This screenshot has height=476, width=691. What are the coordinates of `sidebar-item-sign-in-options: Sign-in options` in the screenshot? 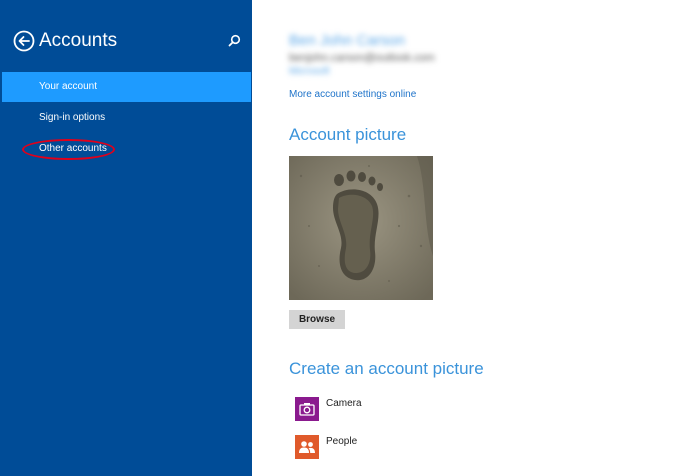 It's located at (126, 118).